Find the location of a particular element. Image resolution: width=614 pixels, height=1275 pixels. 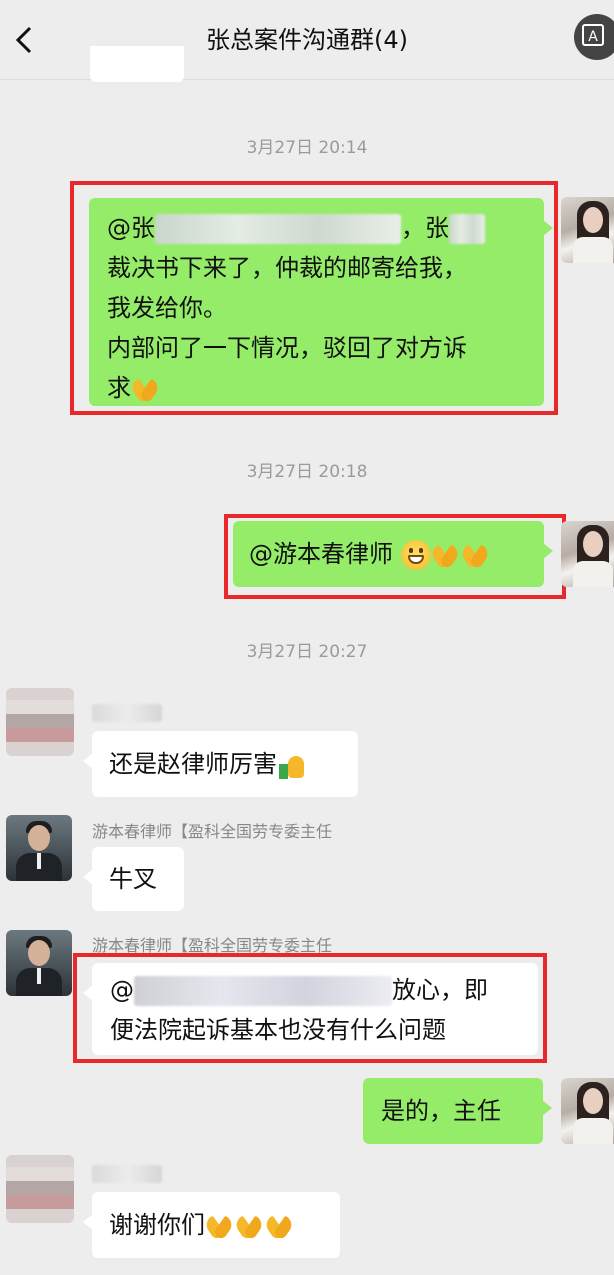

message-line: 我发给你。 is located at coordinates (167, 308).